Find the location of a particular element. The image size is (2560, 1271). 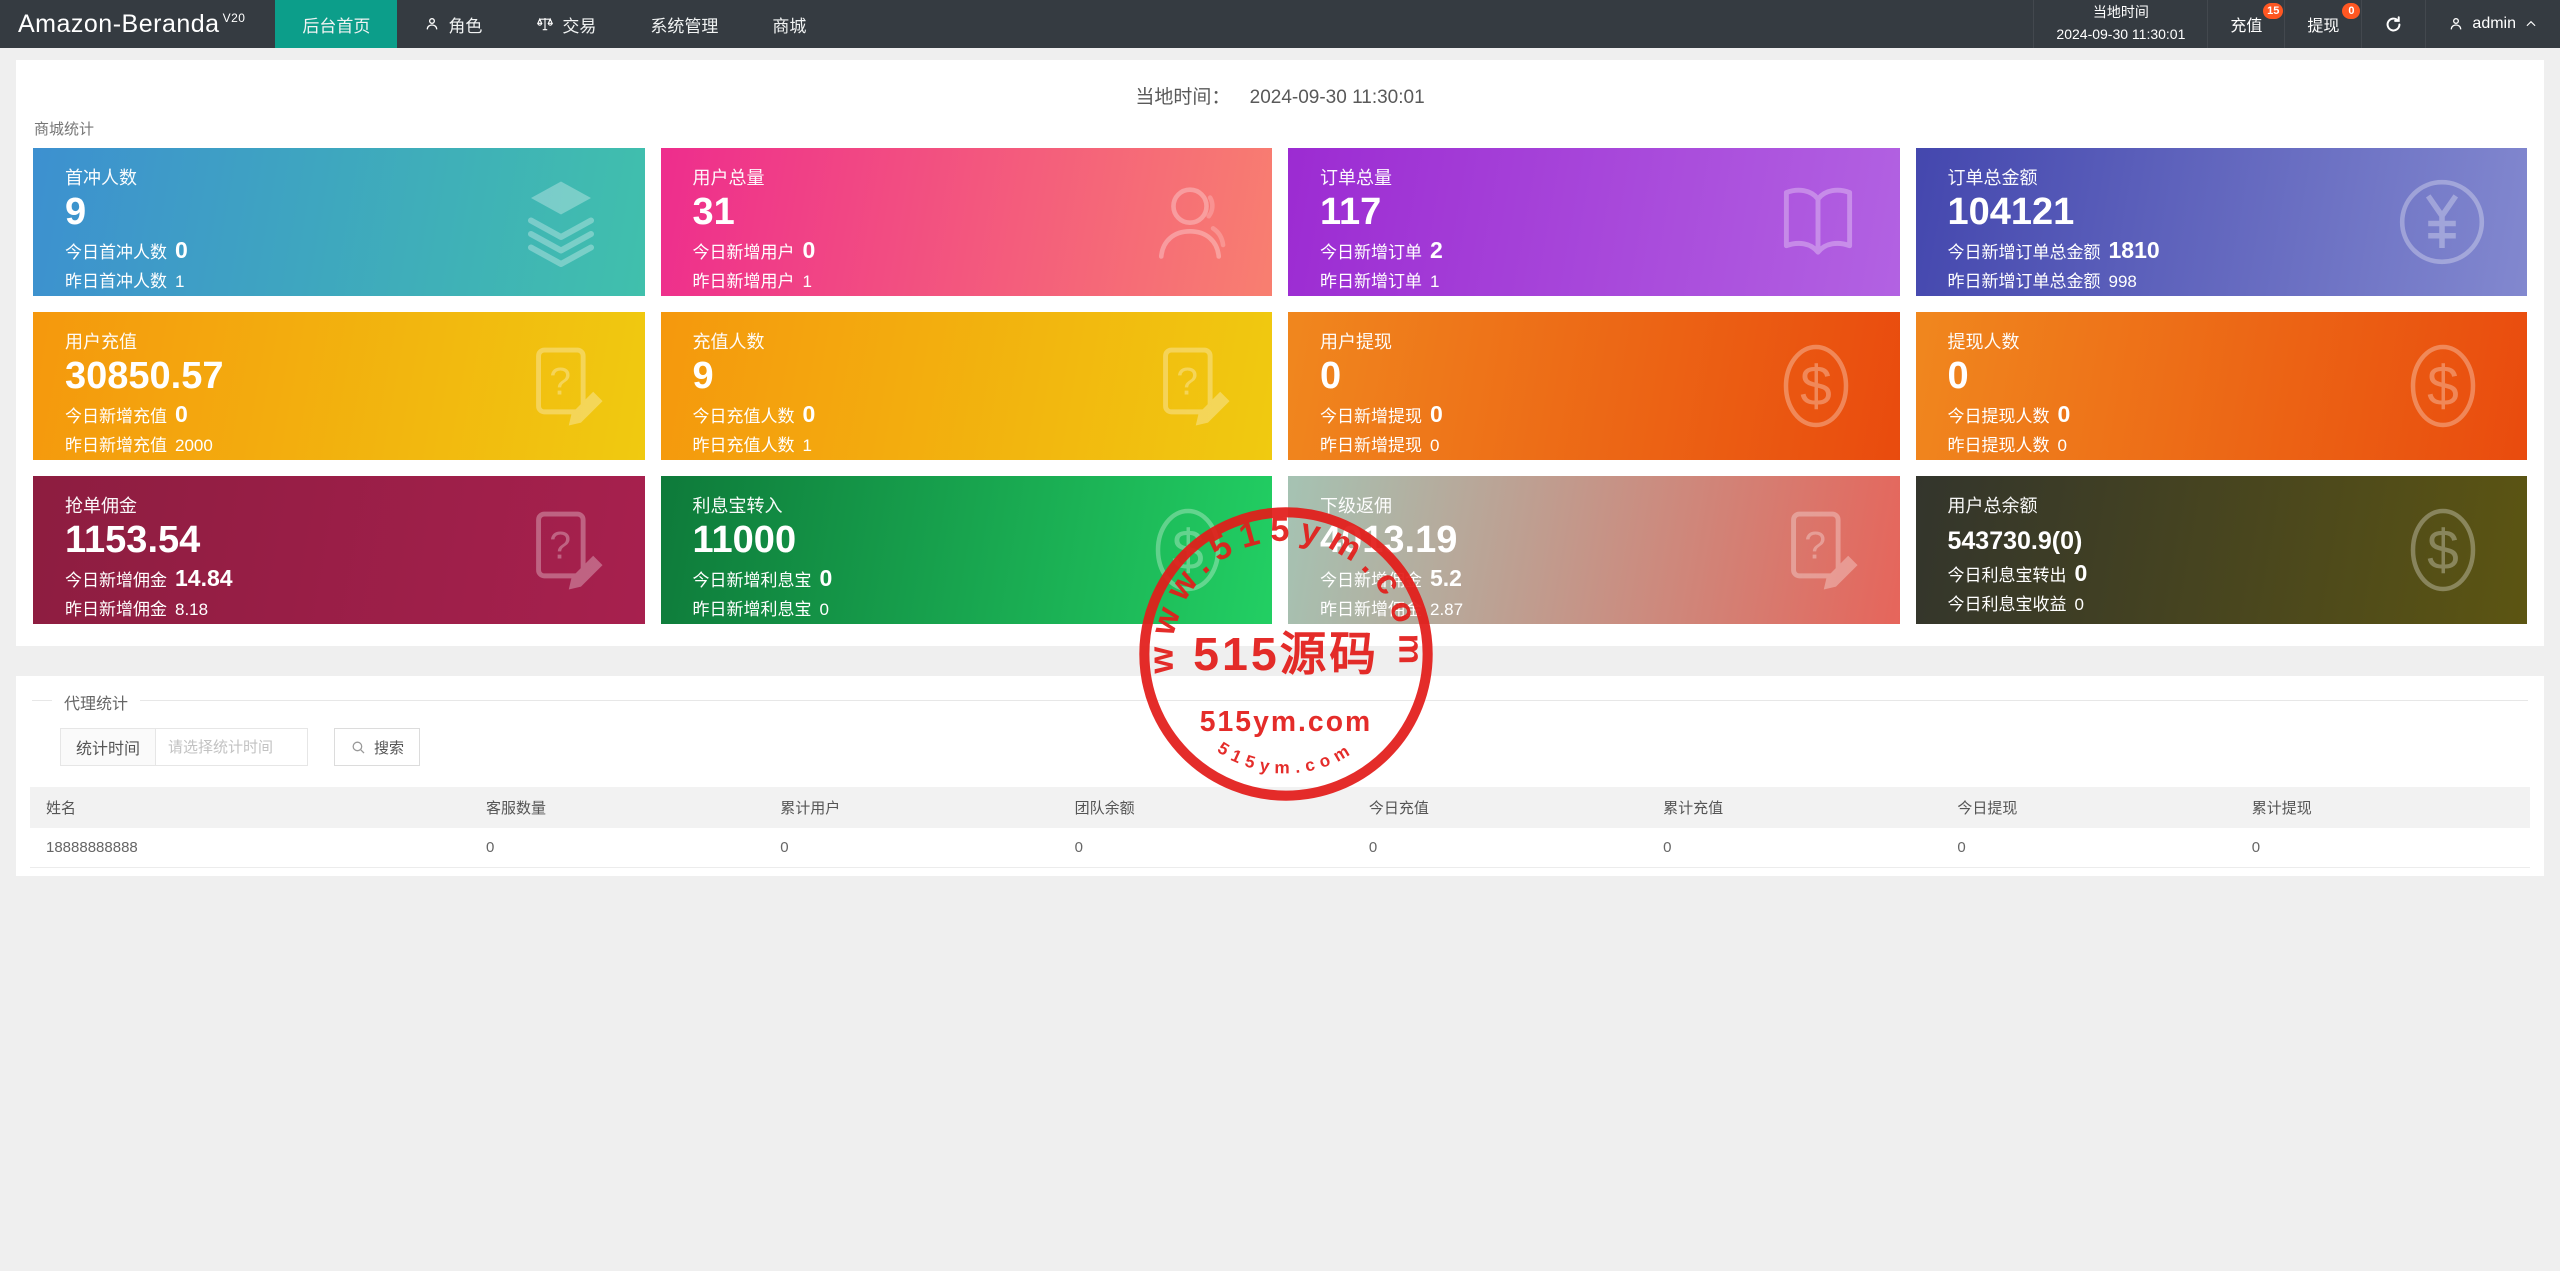

main-nav: 后台首页 角色 交易 系统管理 商城 is located at coordinates (554, 24).